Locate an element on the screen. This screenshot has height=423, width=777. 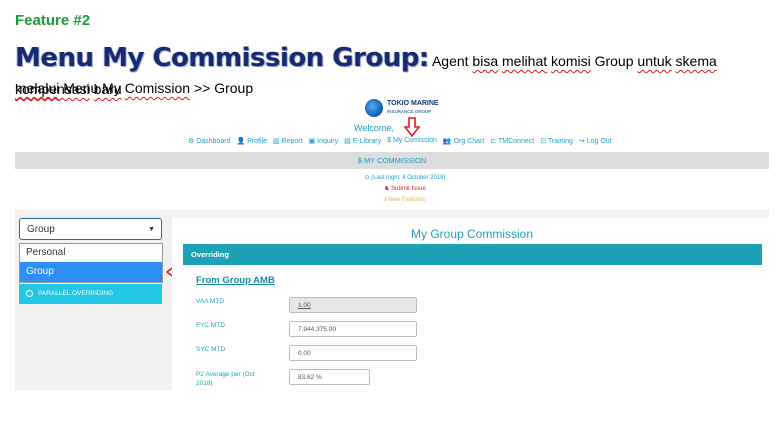
nav-e-library: ▤ E-Library is located at coordinates (362, 143).